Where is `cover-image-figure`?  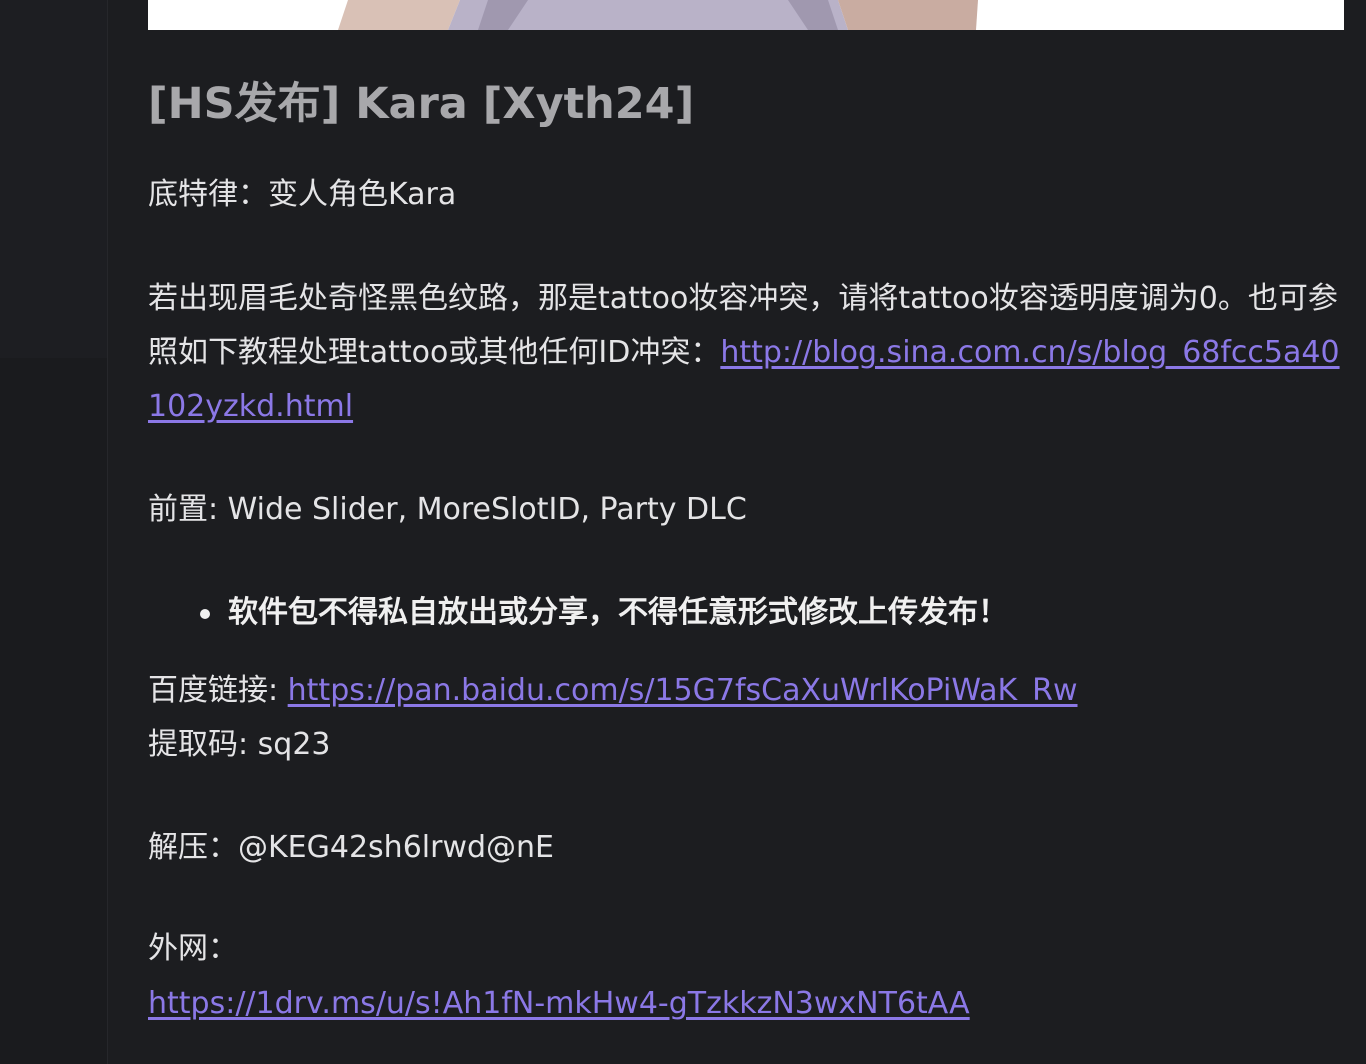
cover-image-figure is located at coordinates (746, 15).